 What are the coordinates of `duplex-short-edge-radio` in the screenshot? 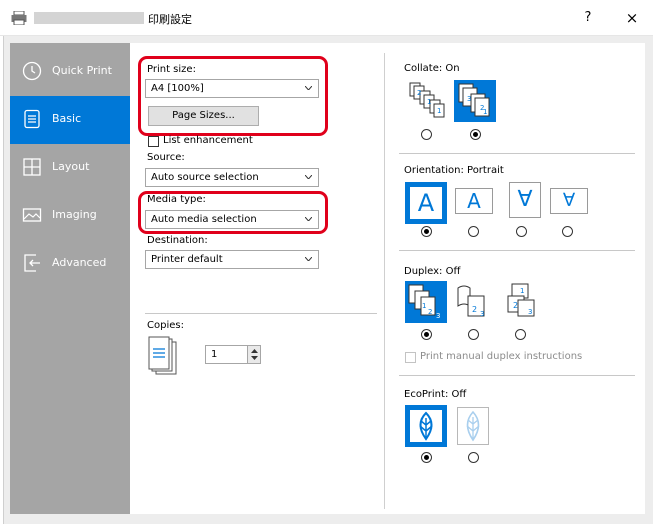 It's located at (520, 334).